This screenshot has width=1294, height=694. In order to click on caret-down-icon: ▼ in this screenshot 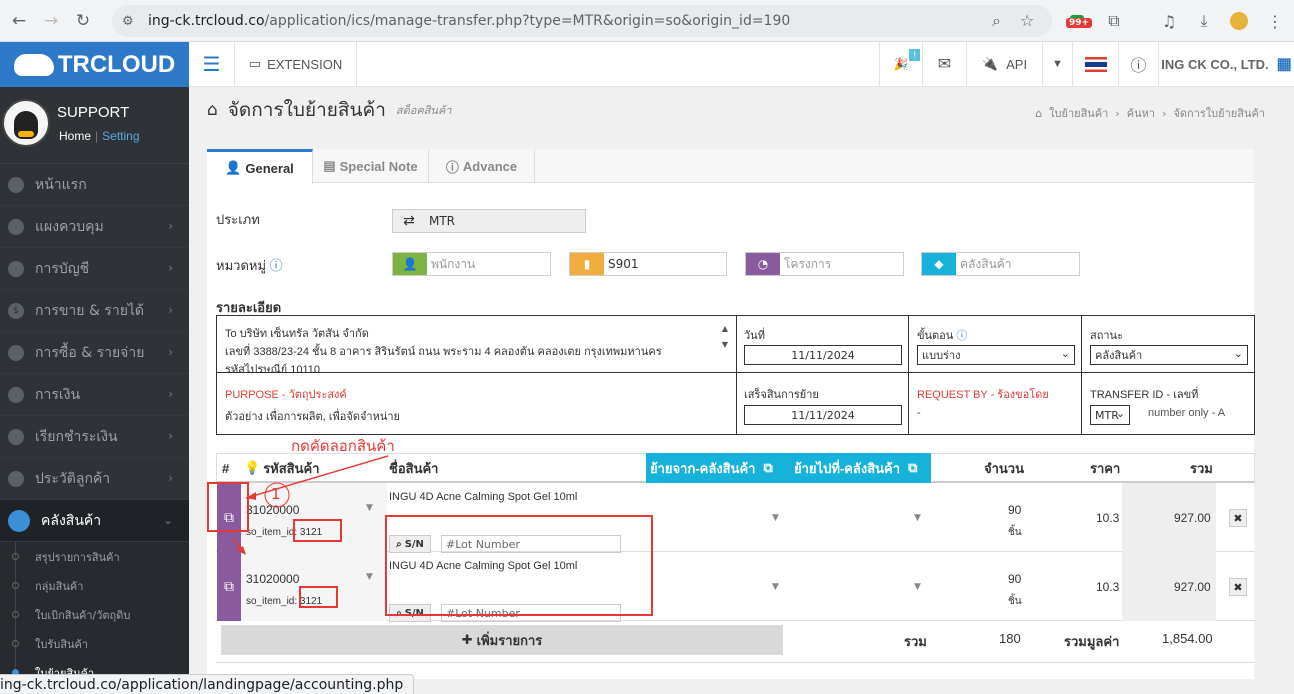, I will do `click(1058, 64)`.